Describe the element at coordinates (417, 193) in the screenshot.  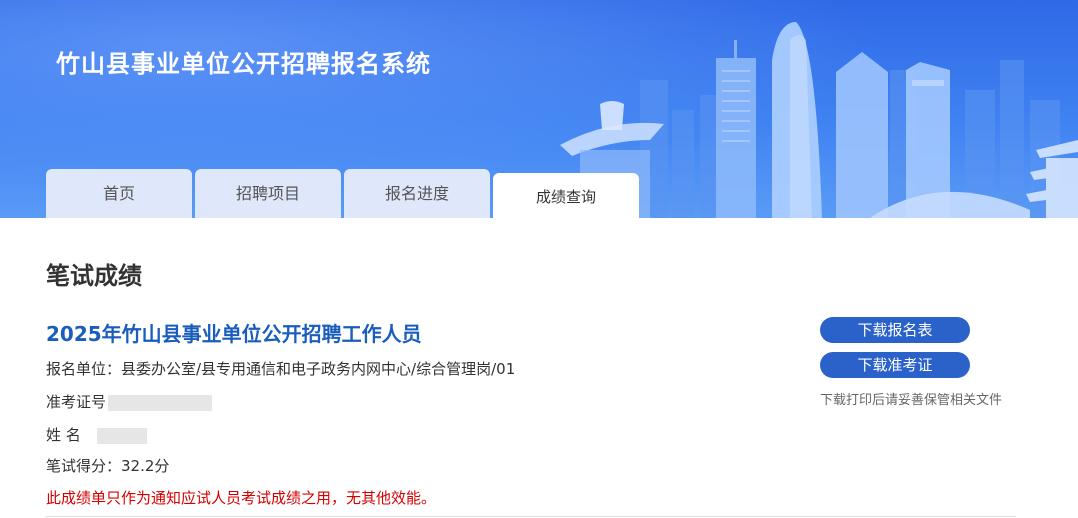
I see `tab-registration-progress: 报名进度` at that location.